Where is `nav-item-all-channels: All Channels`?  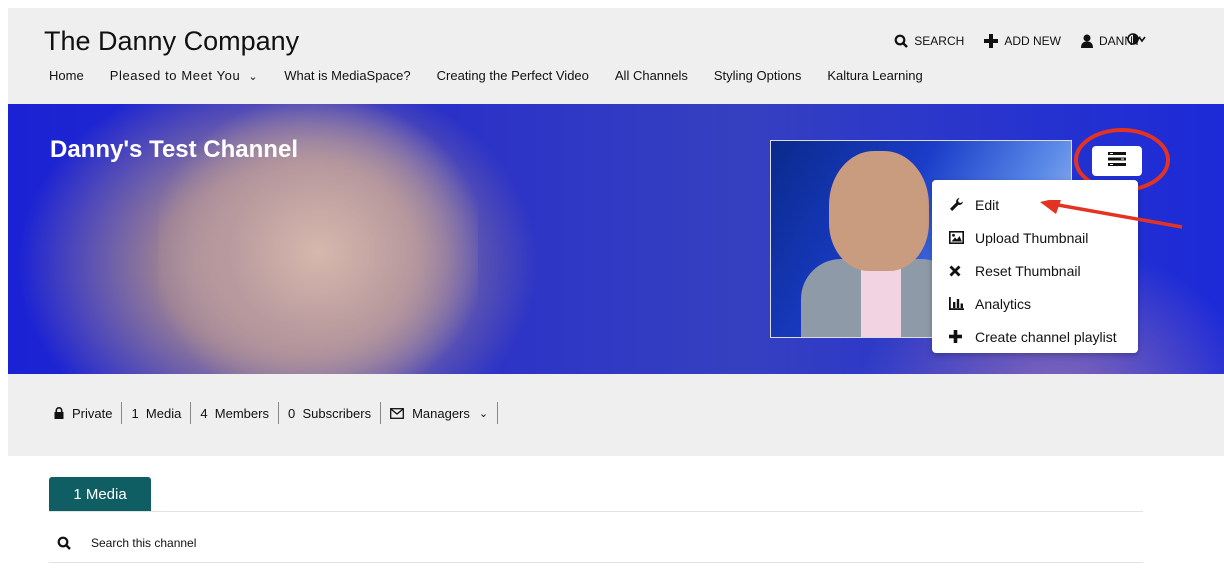 nav-item-all-channels: All Channels is located at coordinates (651, 75).